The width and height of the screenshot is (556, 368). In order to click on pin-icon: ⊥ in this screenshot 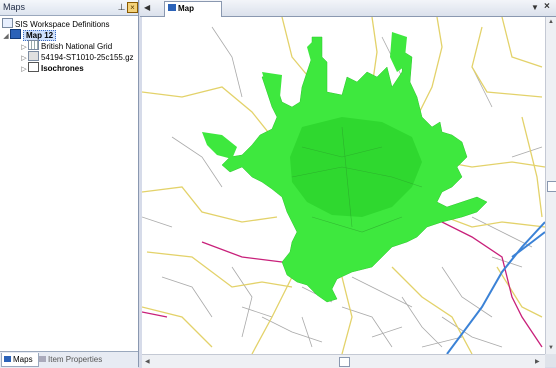, I will do `click(121, 7)`.